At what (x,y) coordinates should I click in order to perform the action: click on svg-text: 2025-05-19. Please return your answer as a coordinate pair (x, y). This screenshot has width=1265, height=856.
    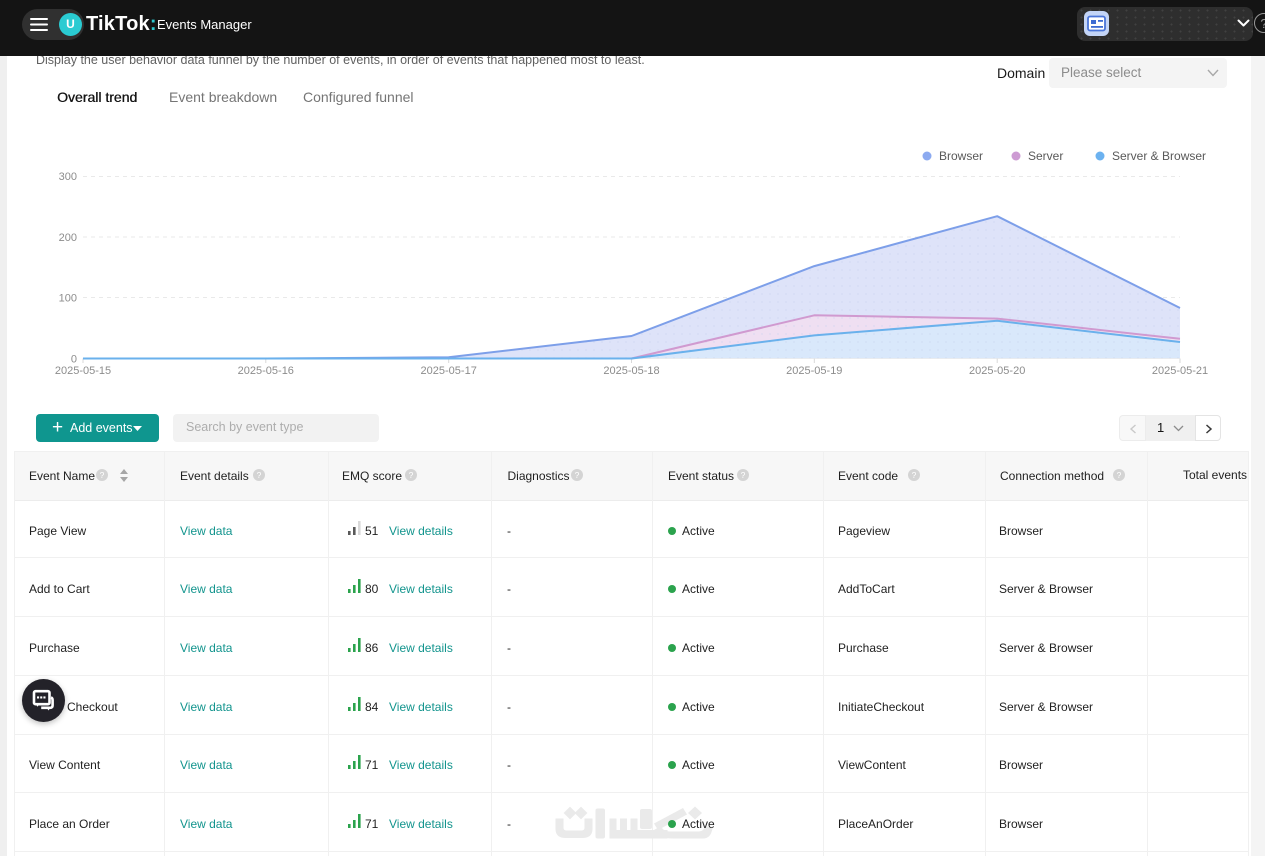
    Looking at the image, I should click on (814, 371).